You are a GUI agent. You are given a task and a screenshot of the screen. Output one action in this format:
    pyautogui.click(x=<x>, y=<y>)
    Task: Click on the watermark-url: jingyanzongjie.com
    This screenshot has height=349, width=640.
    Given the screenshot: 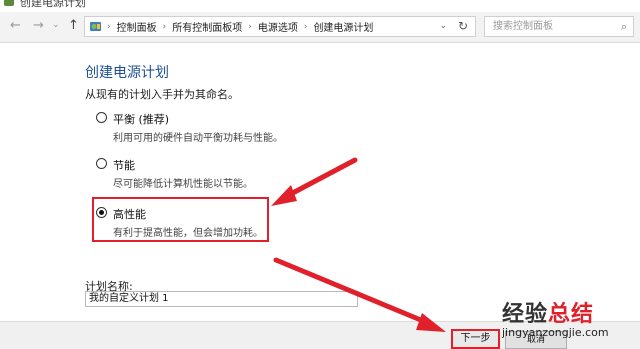 What is the action you would take?
    pyautogui.click(x=555, y=332)
    